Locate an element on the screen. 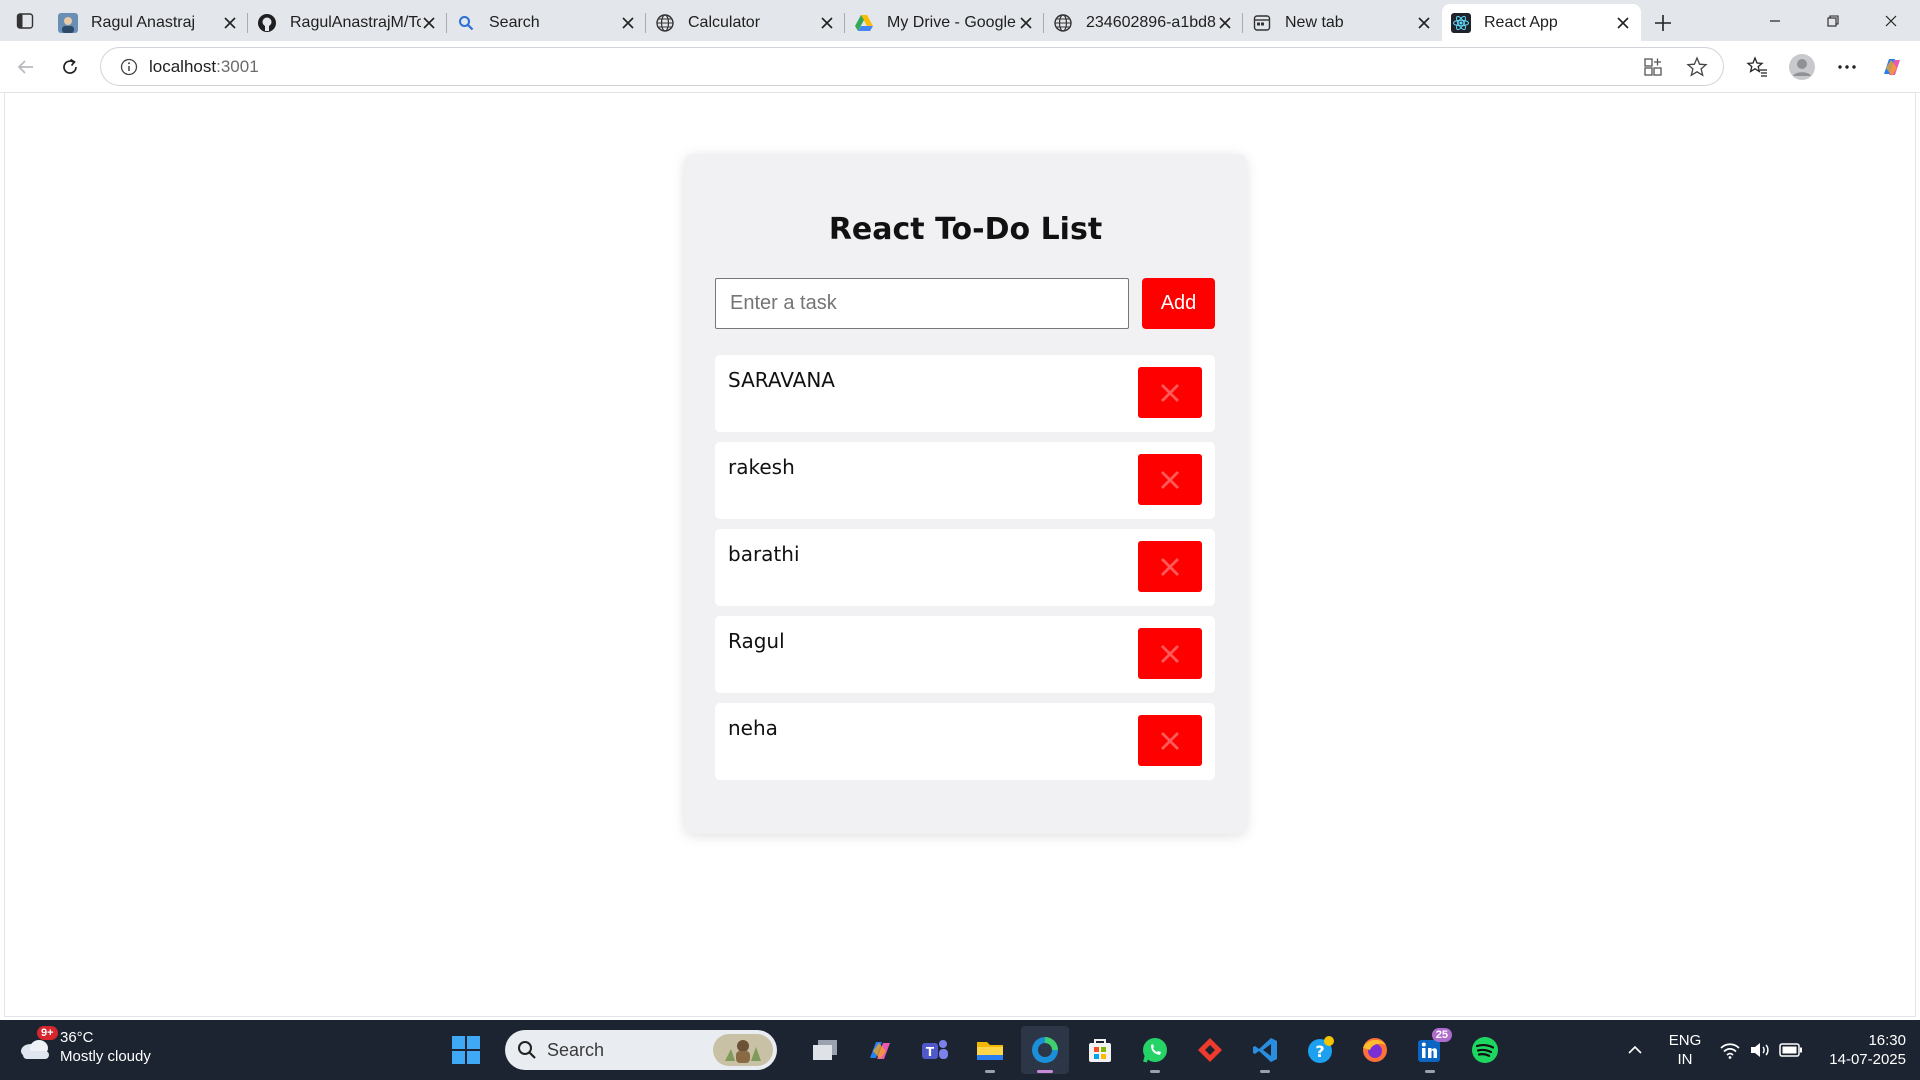 This screenshot has height=1080, width=1920. avatar-icon is located at coordinates (1801, 67).